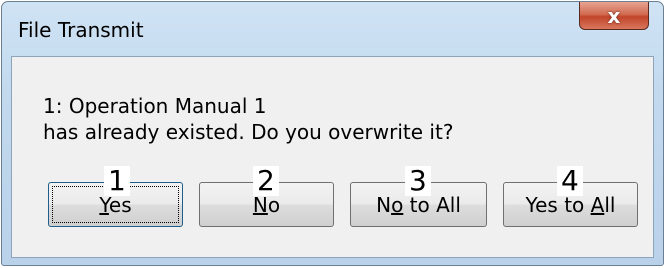  What do you see at coordinates (418, 181) in the screenshot?
I see `callout-3: 3` at bounding box center [418, 181].